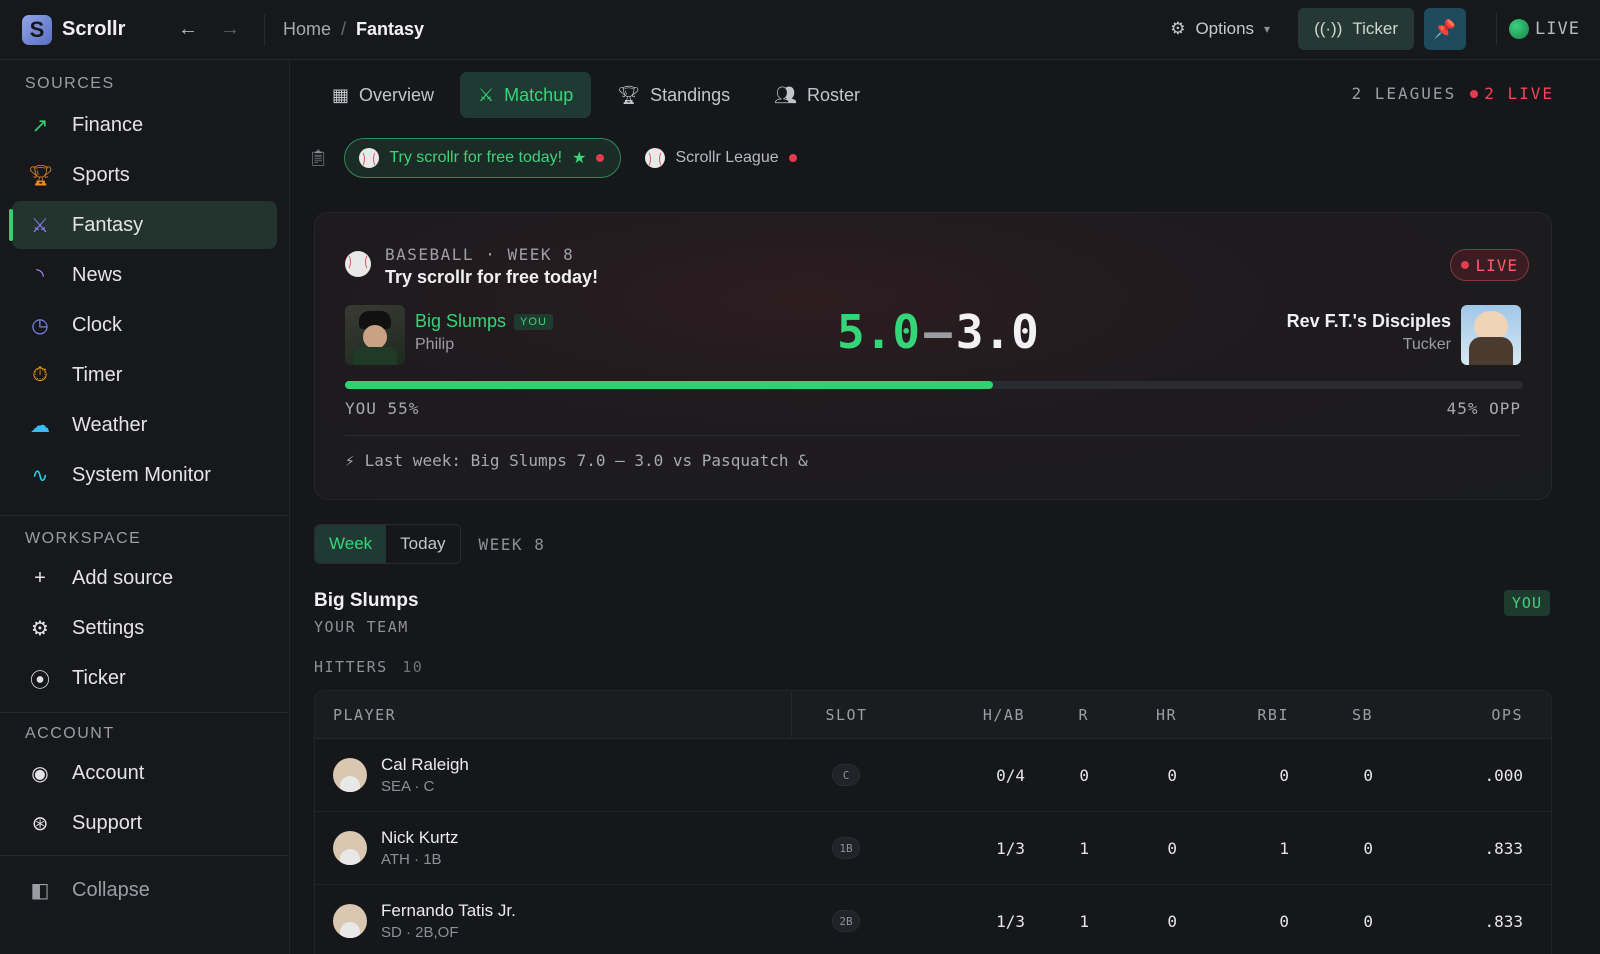  I want to click on player-name: Cal Raleigh, so click(425, 764).